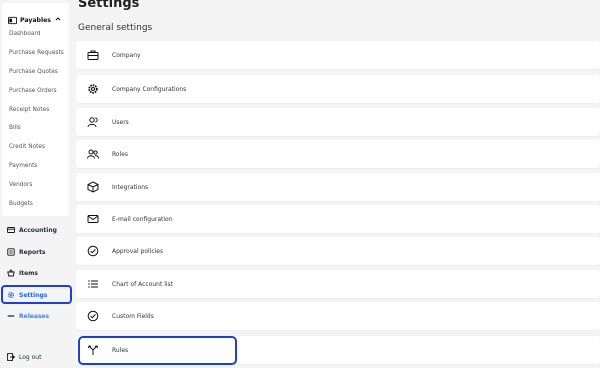  Describe the element at coordinates (33, 91) in the screenshot. I see `sidebar-item-purchase-orders: Purchase Orders` at that location.